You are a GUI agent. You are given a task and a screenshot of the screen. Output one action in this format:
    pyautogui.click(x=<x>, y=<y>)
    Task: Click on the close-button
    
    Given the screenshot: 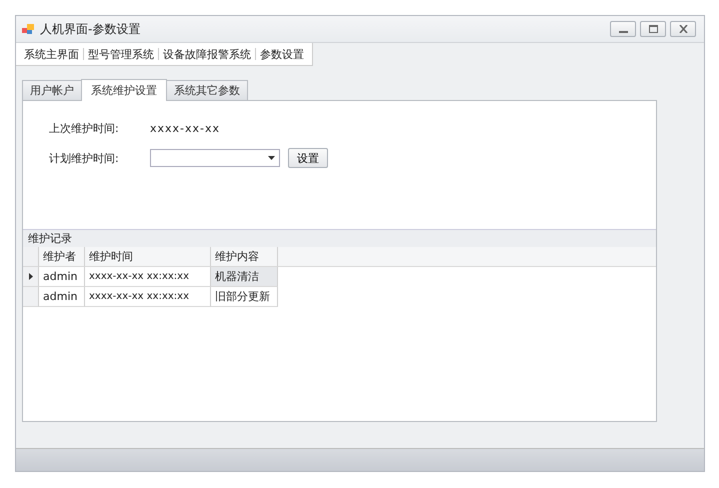 What is the action you would take?
    pyautogui.click(x=683, y=29)
    